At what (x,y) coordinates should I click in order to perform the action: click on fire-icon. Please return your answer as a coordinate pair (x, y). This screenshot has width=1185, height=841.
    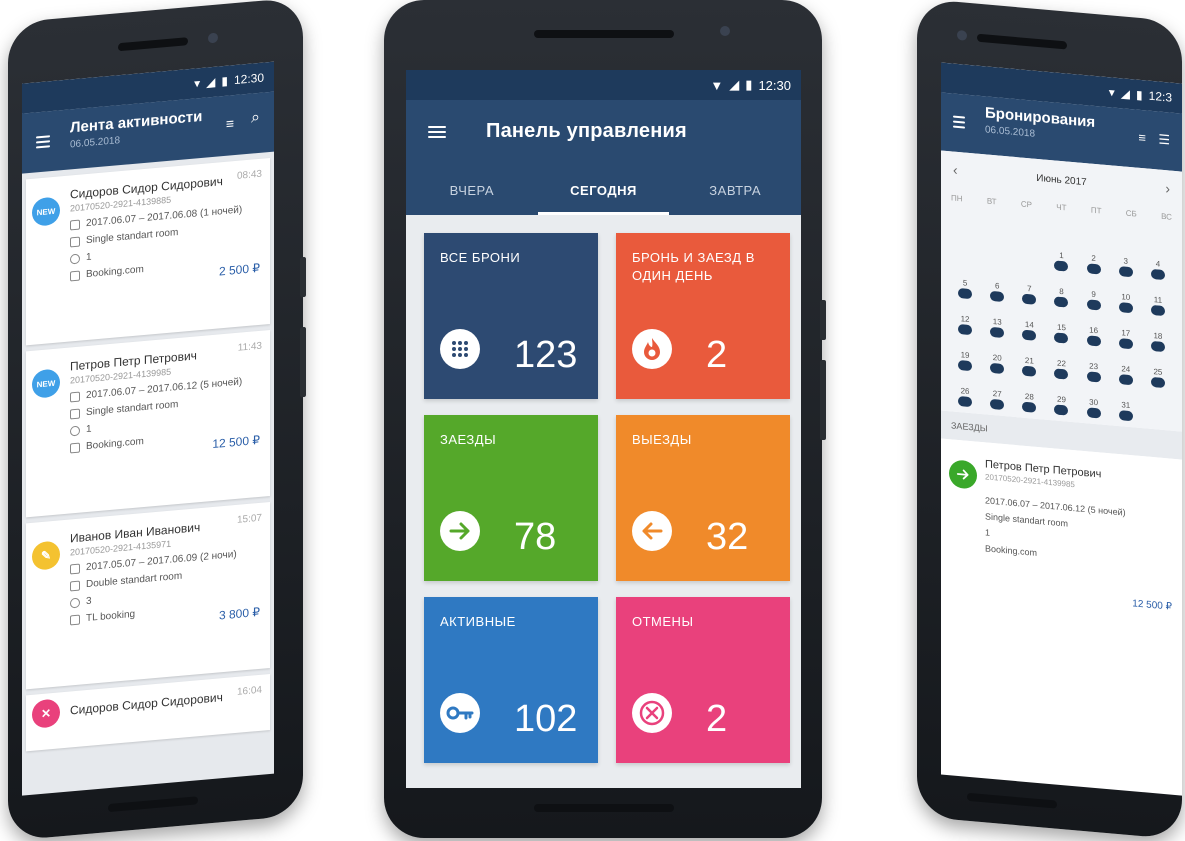
    Looking at the image, I should click on (652, 349).